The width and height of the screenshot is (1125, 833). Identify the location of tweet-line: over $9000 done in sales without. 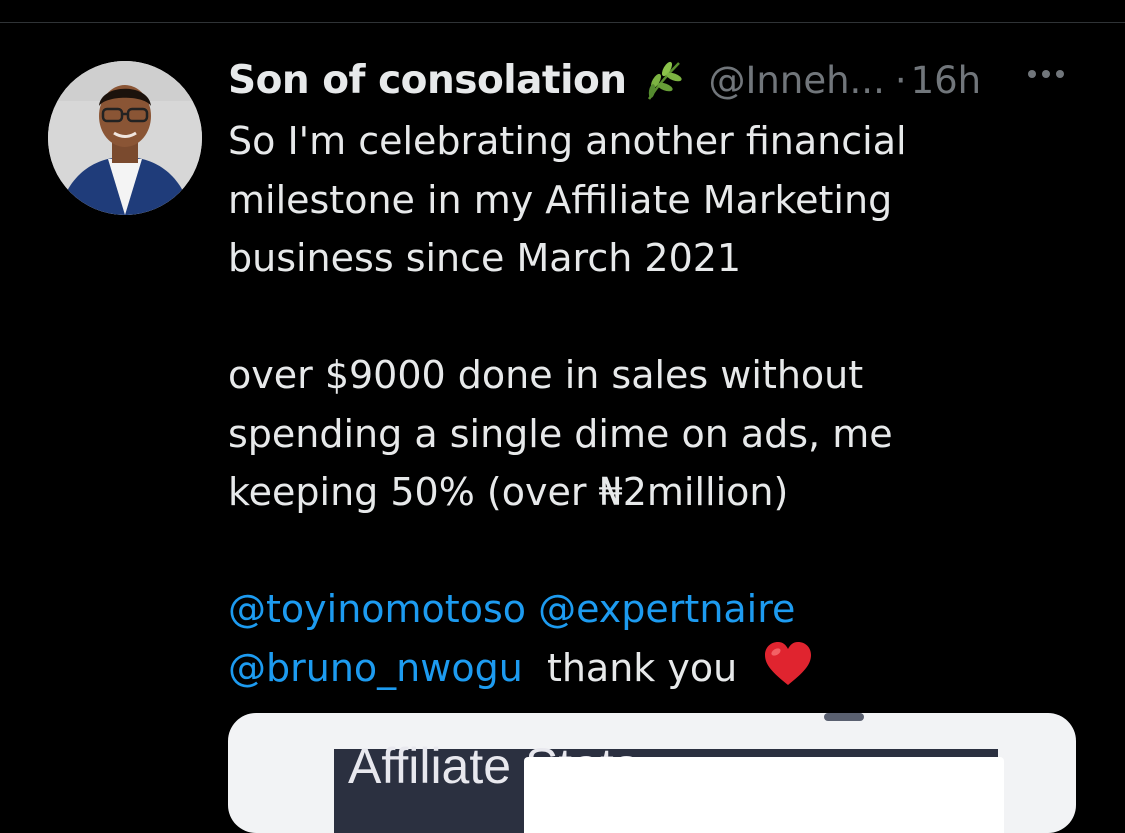
(546, 375).